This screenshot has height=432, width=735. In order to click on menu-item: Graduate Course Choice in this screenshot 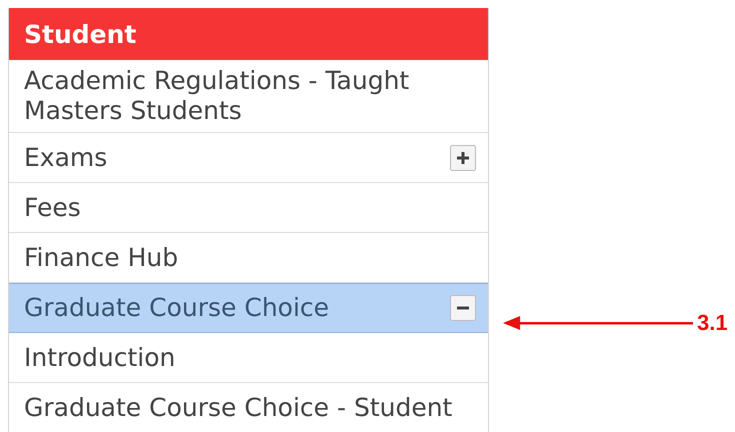, I will do `click(248, 308)`.